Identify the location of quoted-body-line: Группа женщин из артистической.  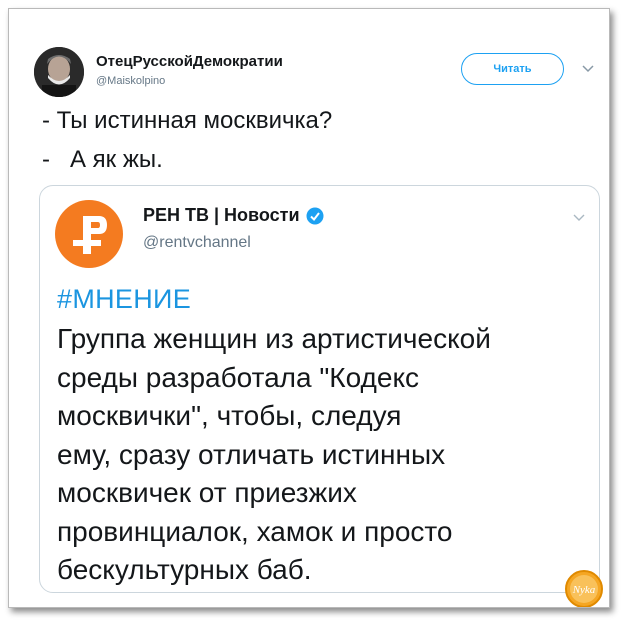
(274, 338).